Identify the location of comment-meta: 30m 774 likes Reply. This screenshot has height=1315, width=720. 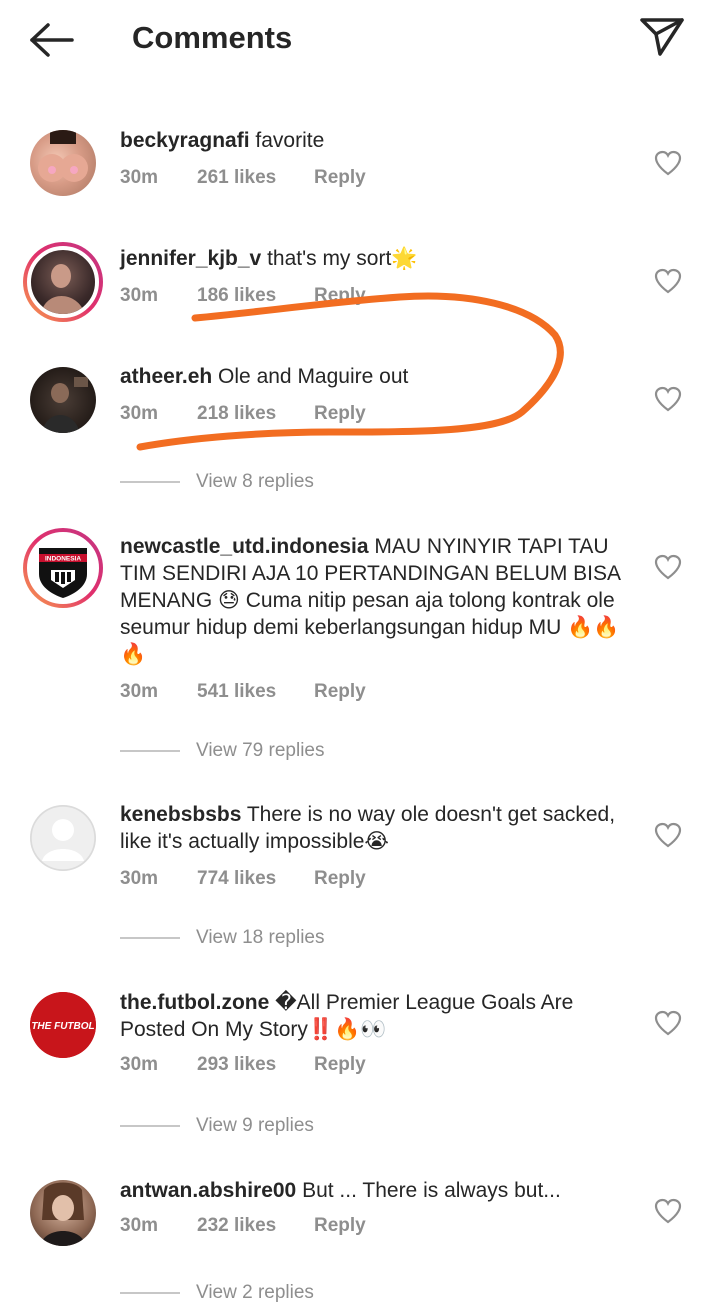
(243, 879).